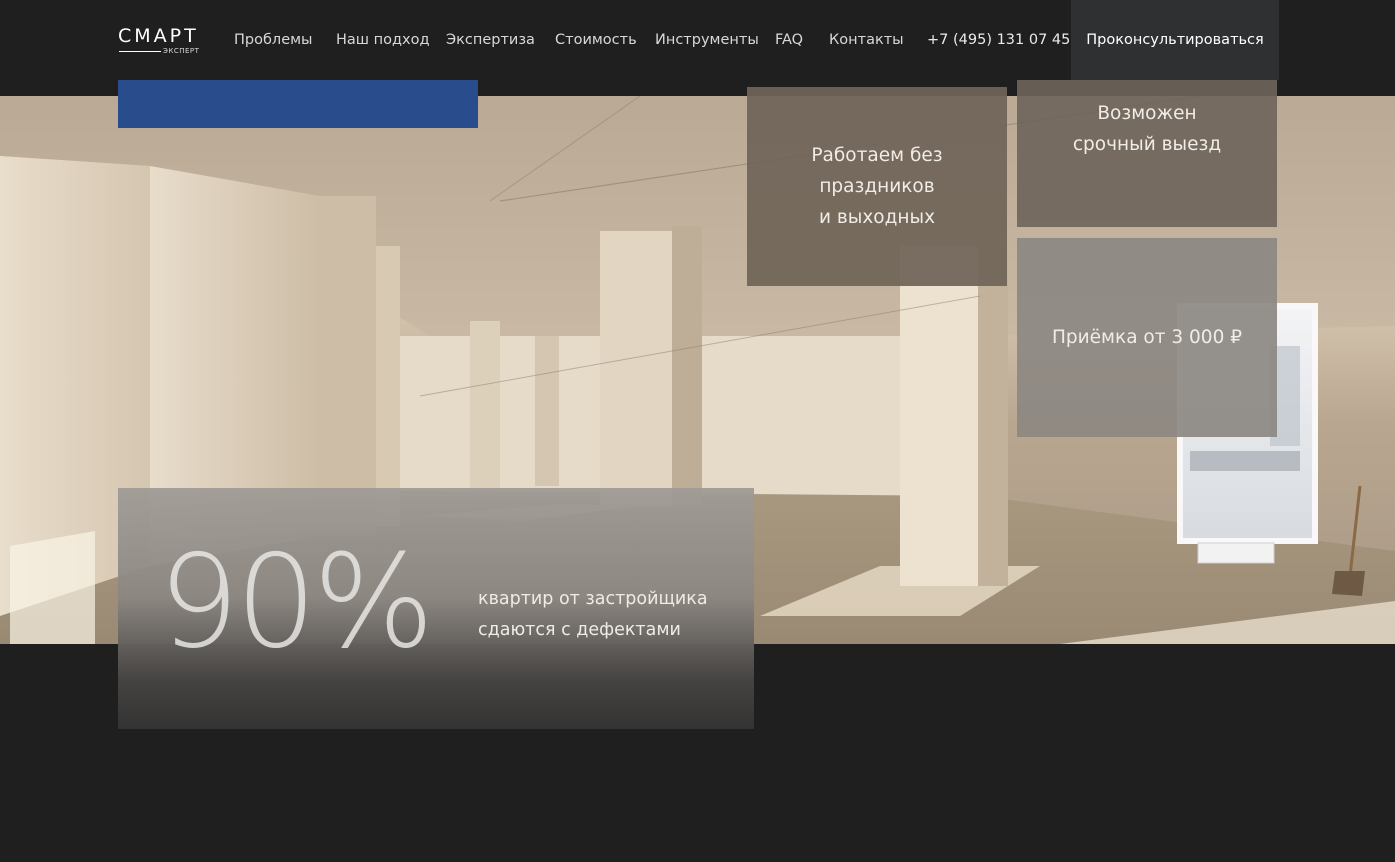 The height and width of the screenshot is (862, 1395). I want to click on nav-item-approach: Наш подход, so click(383, 40).